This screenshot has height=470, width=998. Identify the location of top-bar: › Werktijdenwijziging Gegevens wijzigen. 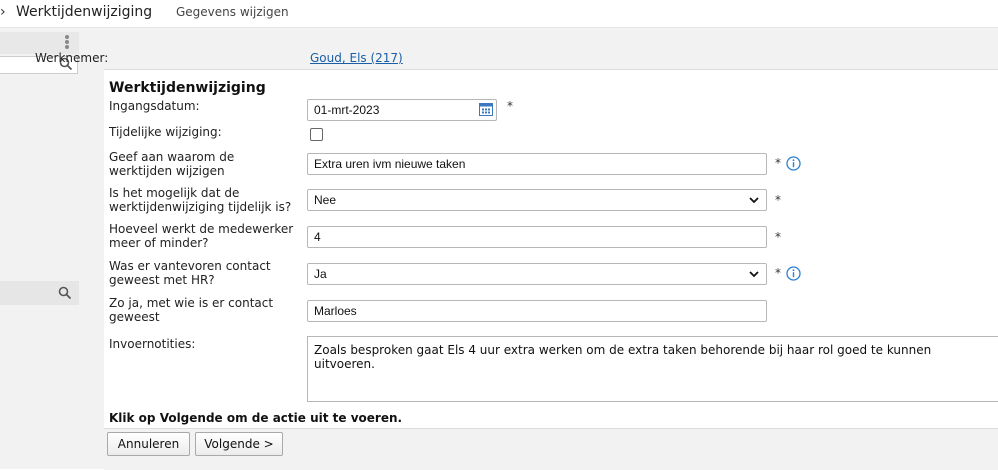
(499, 14).